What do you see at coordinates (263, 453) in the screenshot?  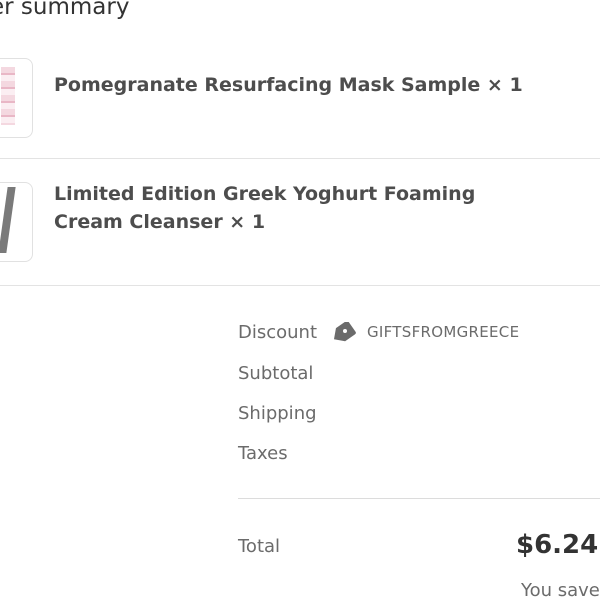 I see `taxes-label: Taxes` at bounding box center [263, 453].